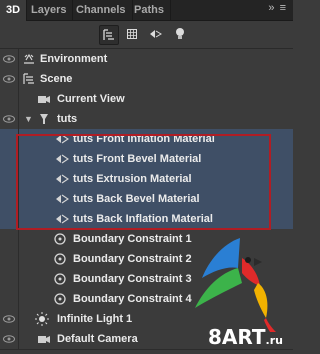 The height and width of the screenshot is (354, 320). Describe the element at coordinates (136, 199) in the screenshot. I see `tree-row-label: tuts Back Bevel Material` at that location.